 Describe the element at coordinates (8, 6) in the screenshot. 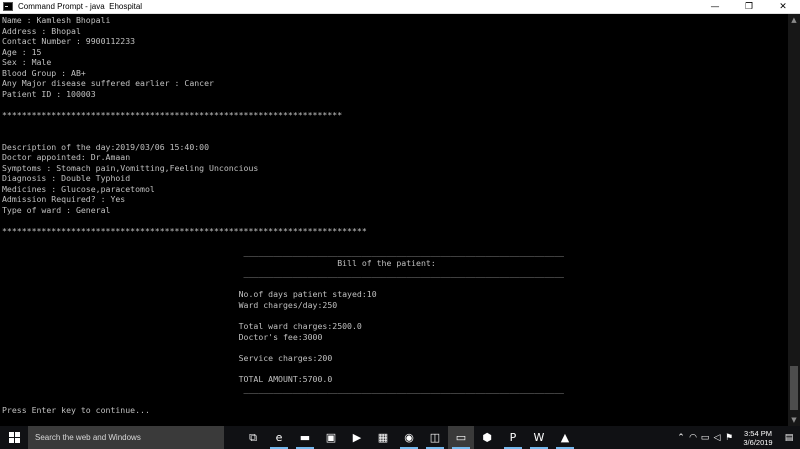

I see `command-prompt-icon` at that location.